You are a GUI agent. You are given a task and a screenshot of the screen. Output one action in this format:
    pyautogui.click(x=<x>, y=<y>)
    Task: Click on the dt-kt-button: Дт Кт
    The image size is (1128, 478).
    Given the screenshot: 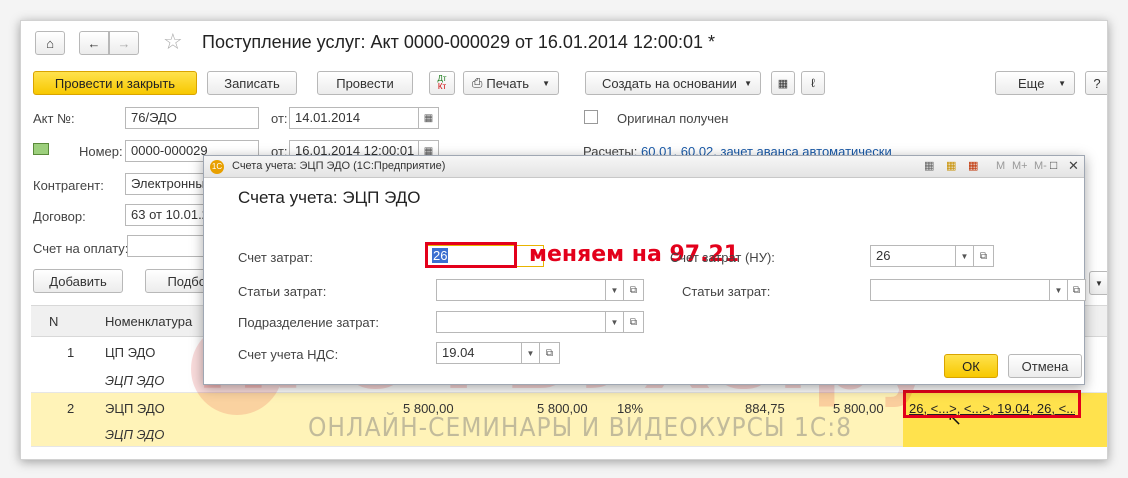 What is the action you would take?
    pyautogui.click(x=442, y=83)
    